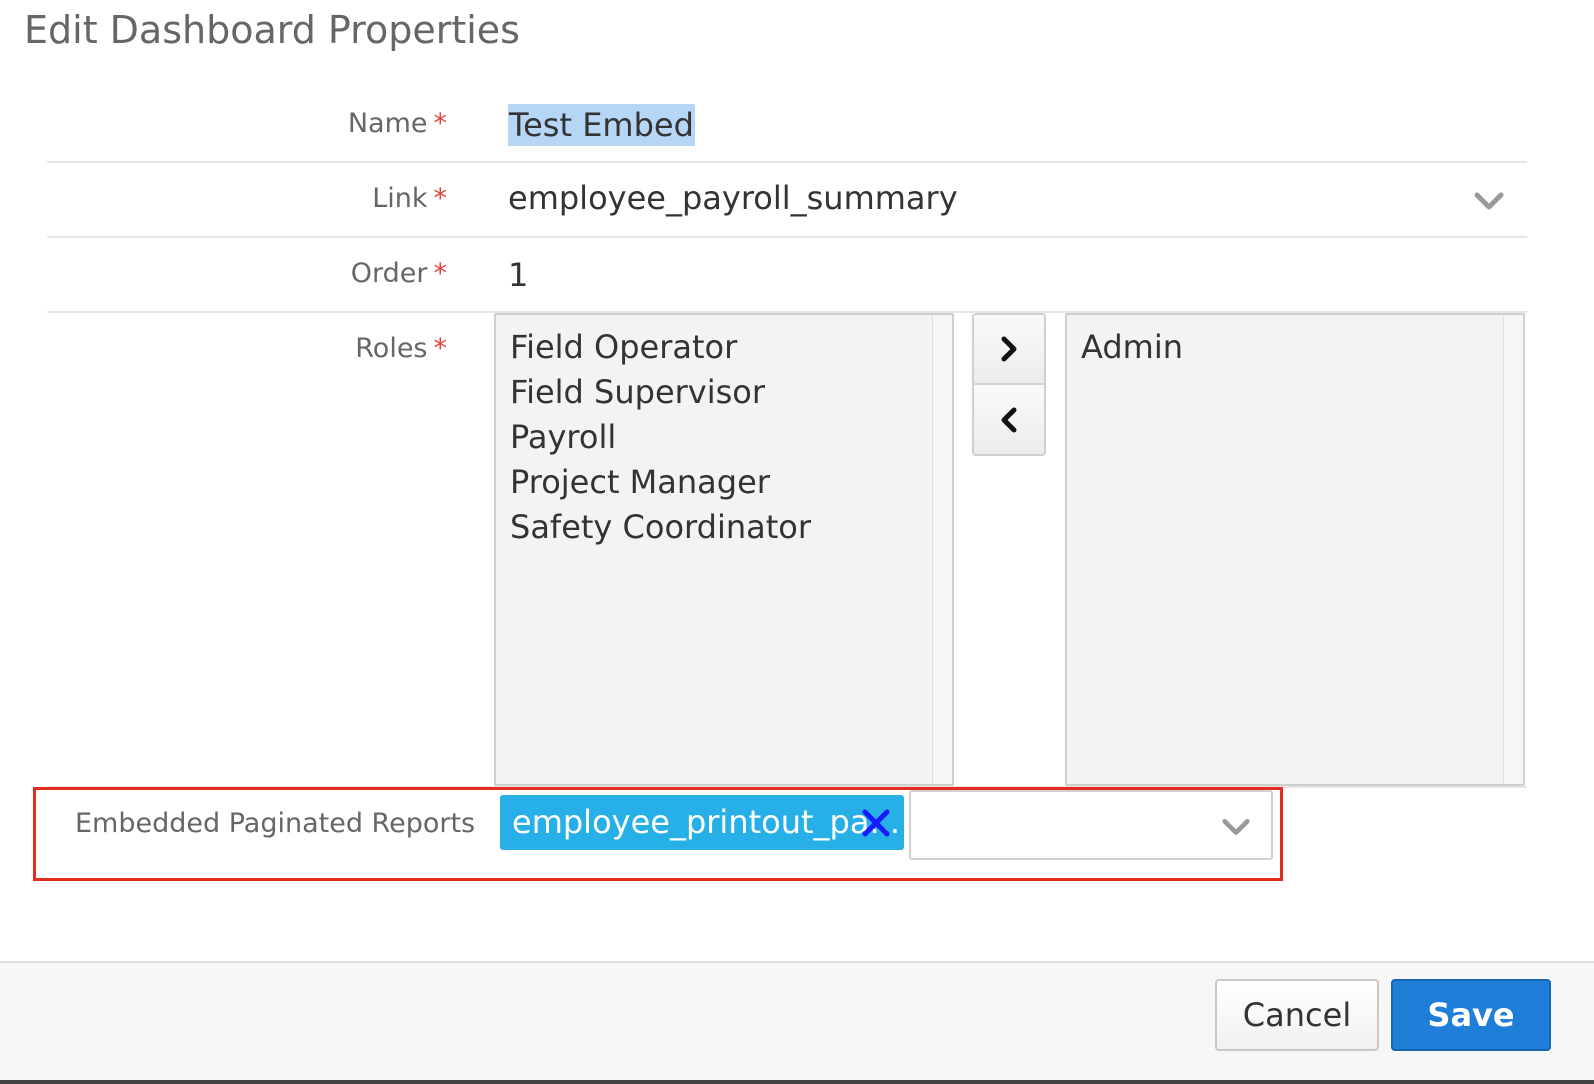 This screenshot has height=1084, width=1594. What do you see at coordinates (733, 198) in the screenshot?
I see `link-select-value: employee_payroll_summary` at bounding box center [733, 198].